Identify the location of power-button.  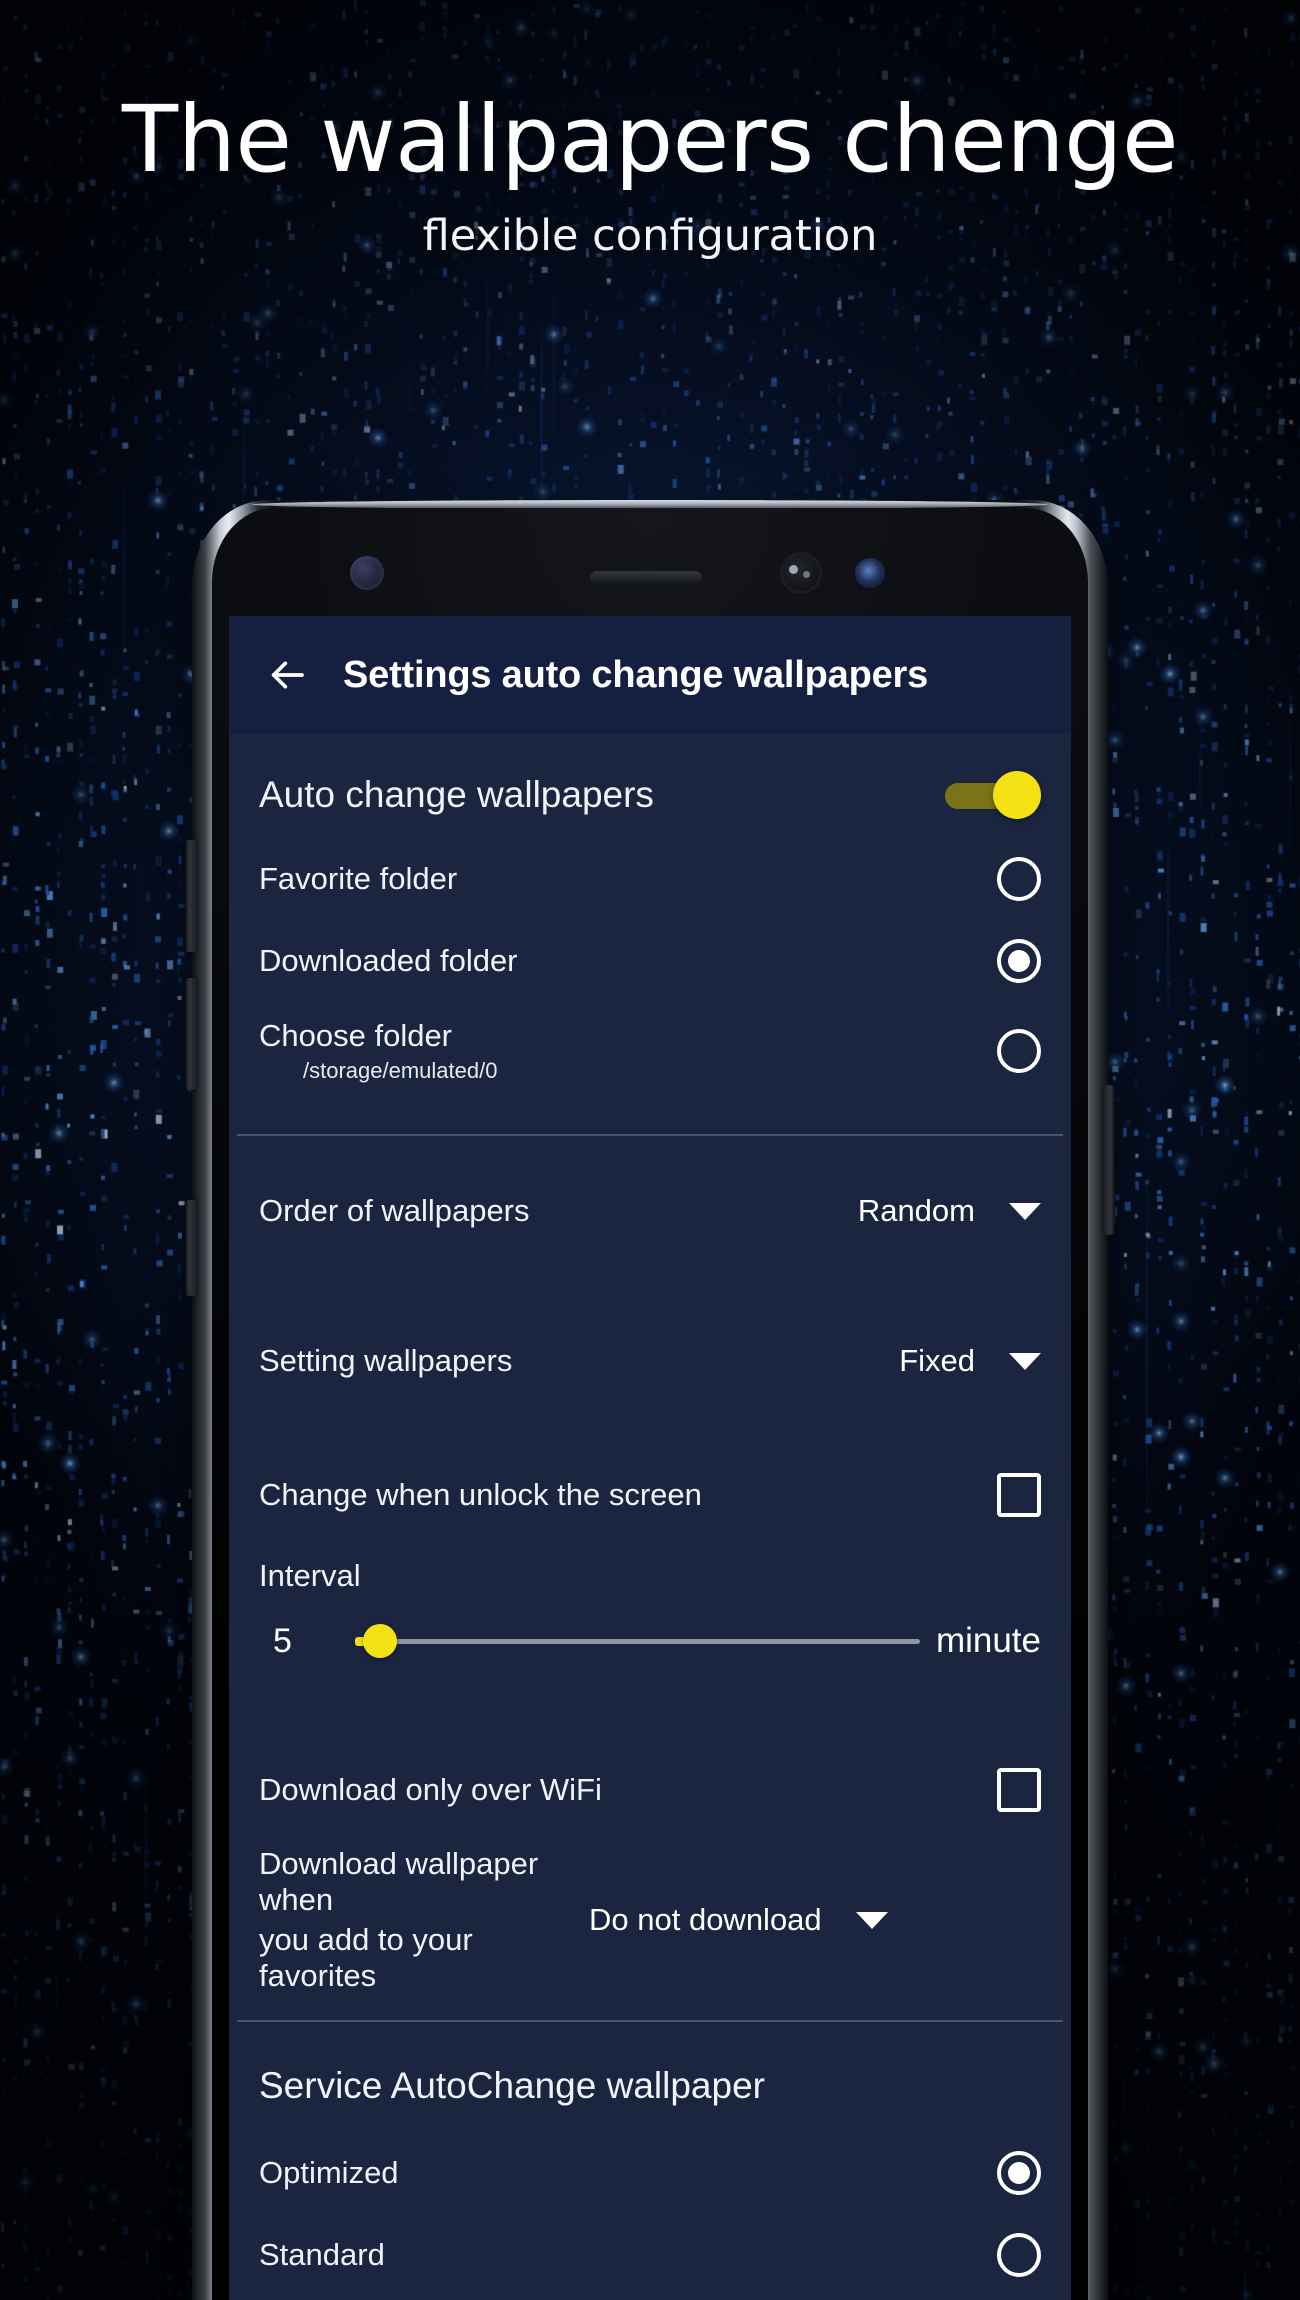
(1109, 1160).